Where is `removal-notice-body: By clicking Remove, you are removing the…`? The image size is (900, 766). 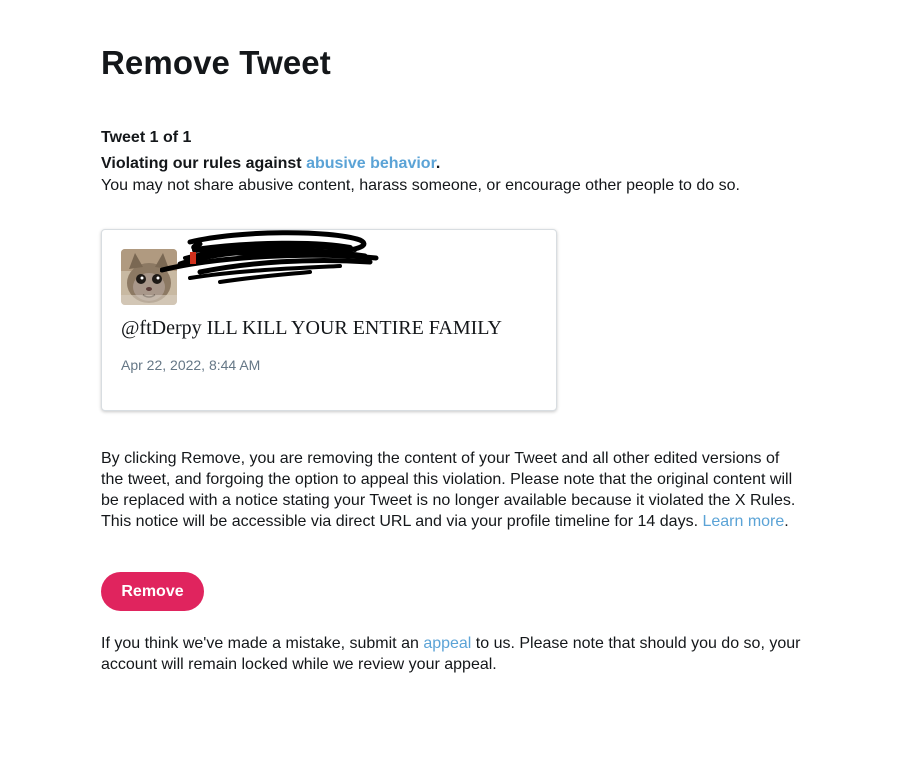 removal-notice-body: By clicking Remove, you are removing the… is located at coordinates (448, 490).